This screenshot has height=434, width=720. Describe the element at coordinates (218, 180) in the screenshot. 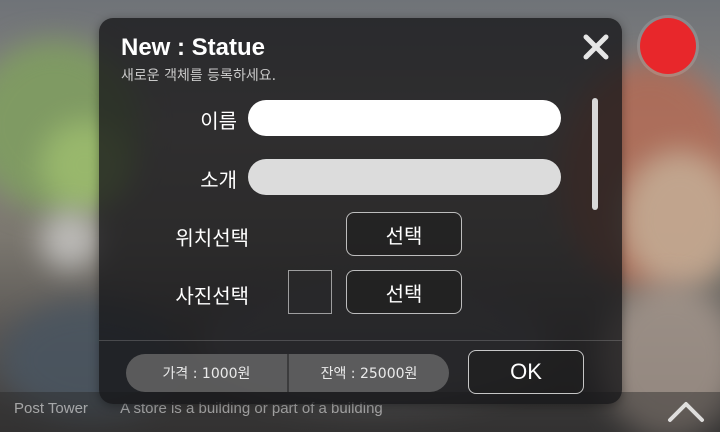

I see `intro-label: 소개` at that location.